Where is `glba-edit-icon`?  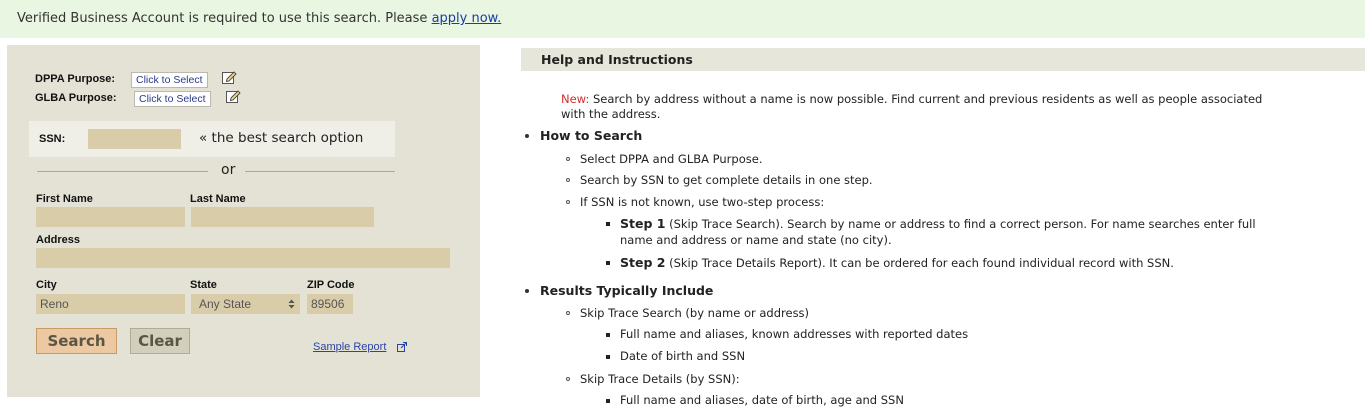
glba-edit-icon is located at coordinates (233, 96).